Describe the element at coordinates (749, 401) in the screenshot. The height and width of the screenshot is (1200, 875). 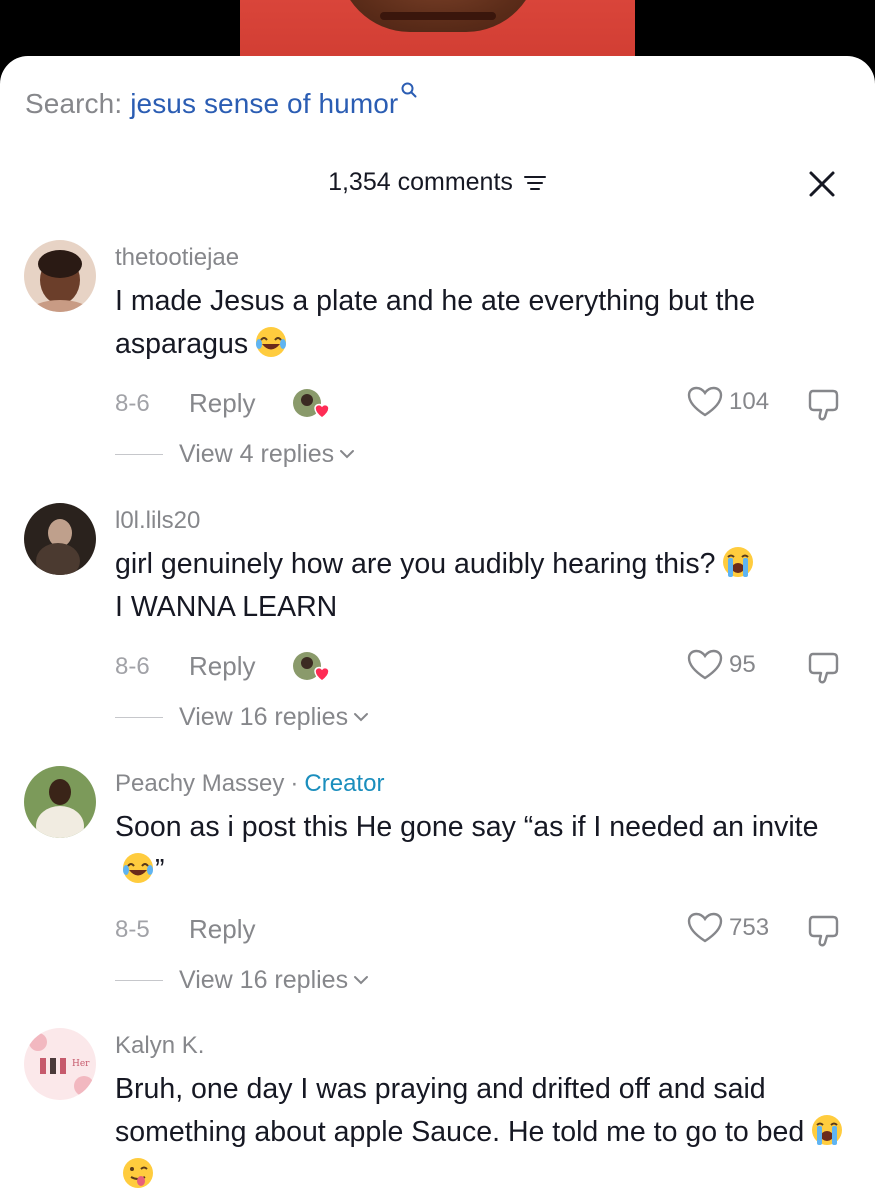
I see `like-count: 104` at that location.